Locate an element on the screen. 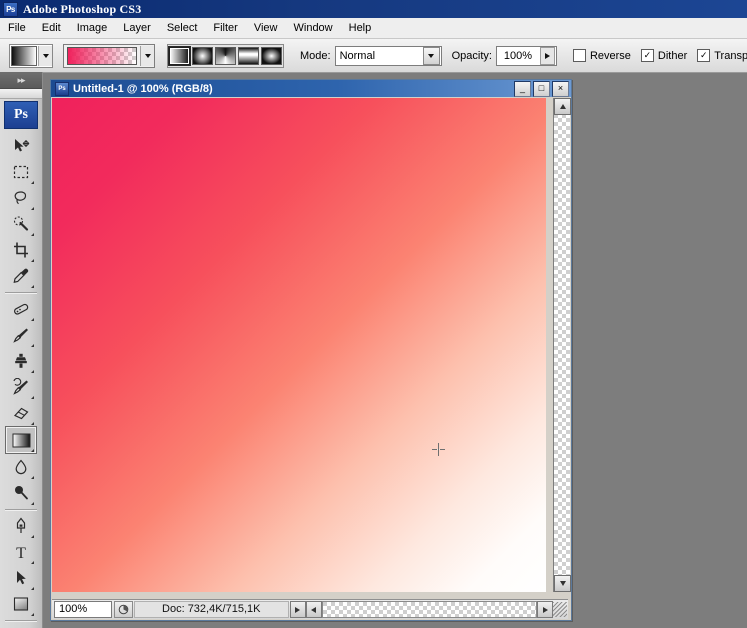  dither-checkbox: ✓ Dither is located at coordinates (664, 55).